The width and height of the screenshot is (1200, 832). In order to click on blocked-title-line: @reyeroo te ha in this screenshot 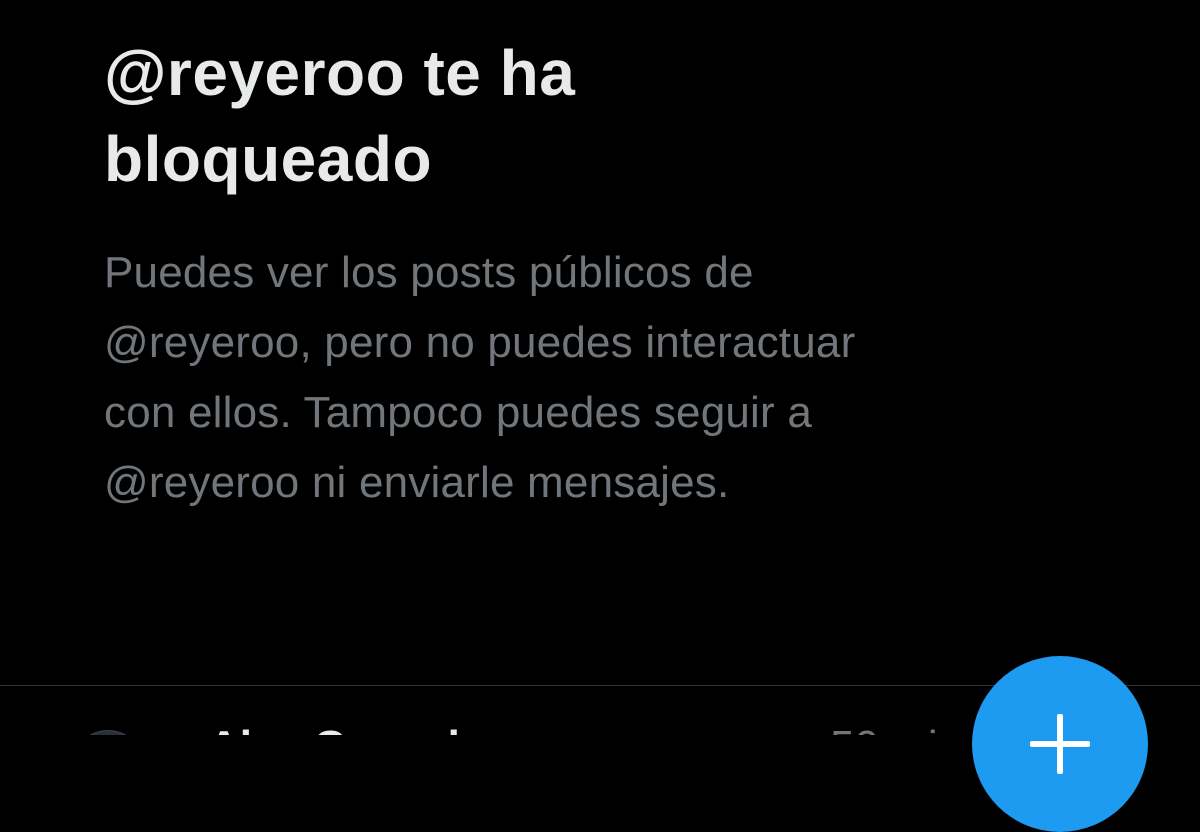, I will do `click(340, 73)`.